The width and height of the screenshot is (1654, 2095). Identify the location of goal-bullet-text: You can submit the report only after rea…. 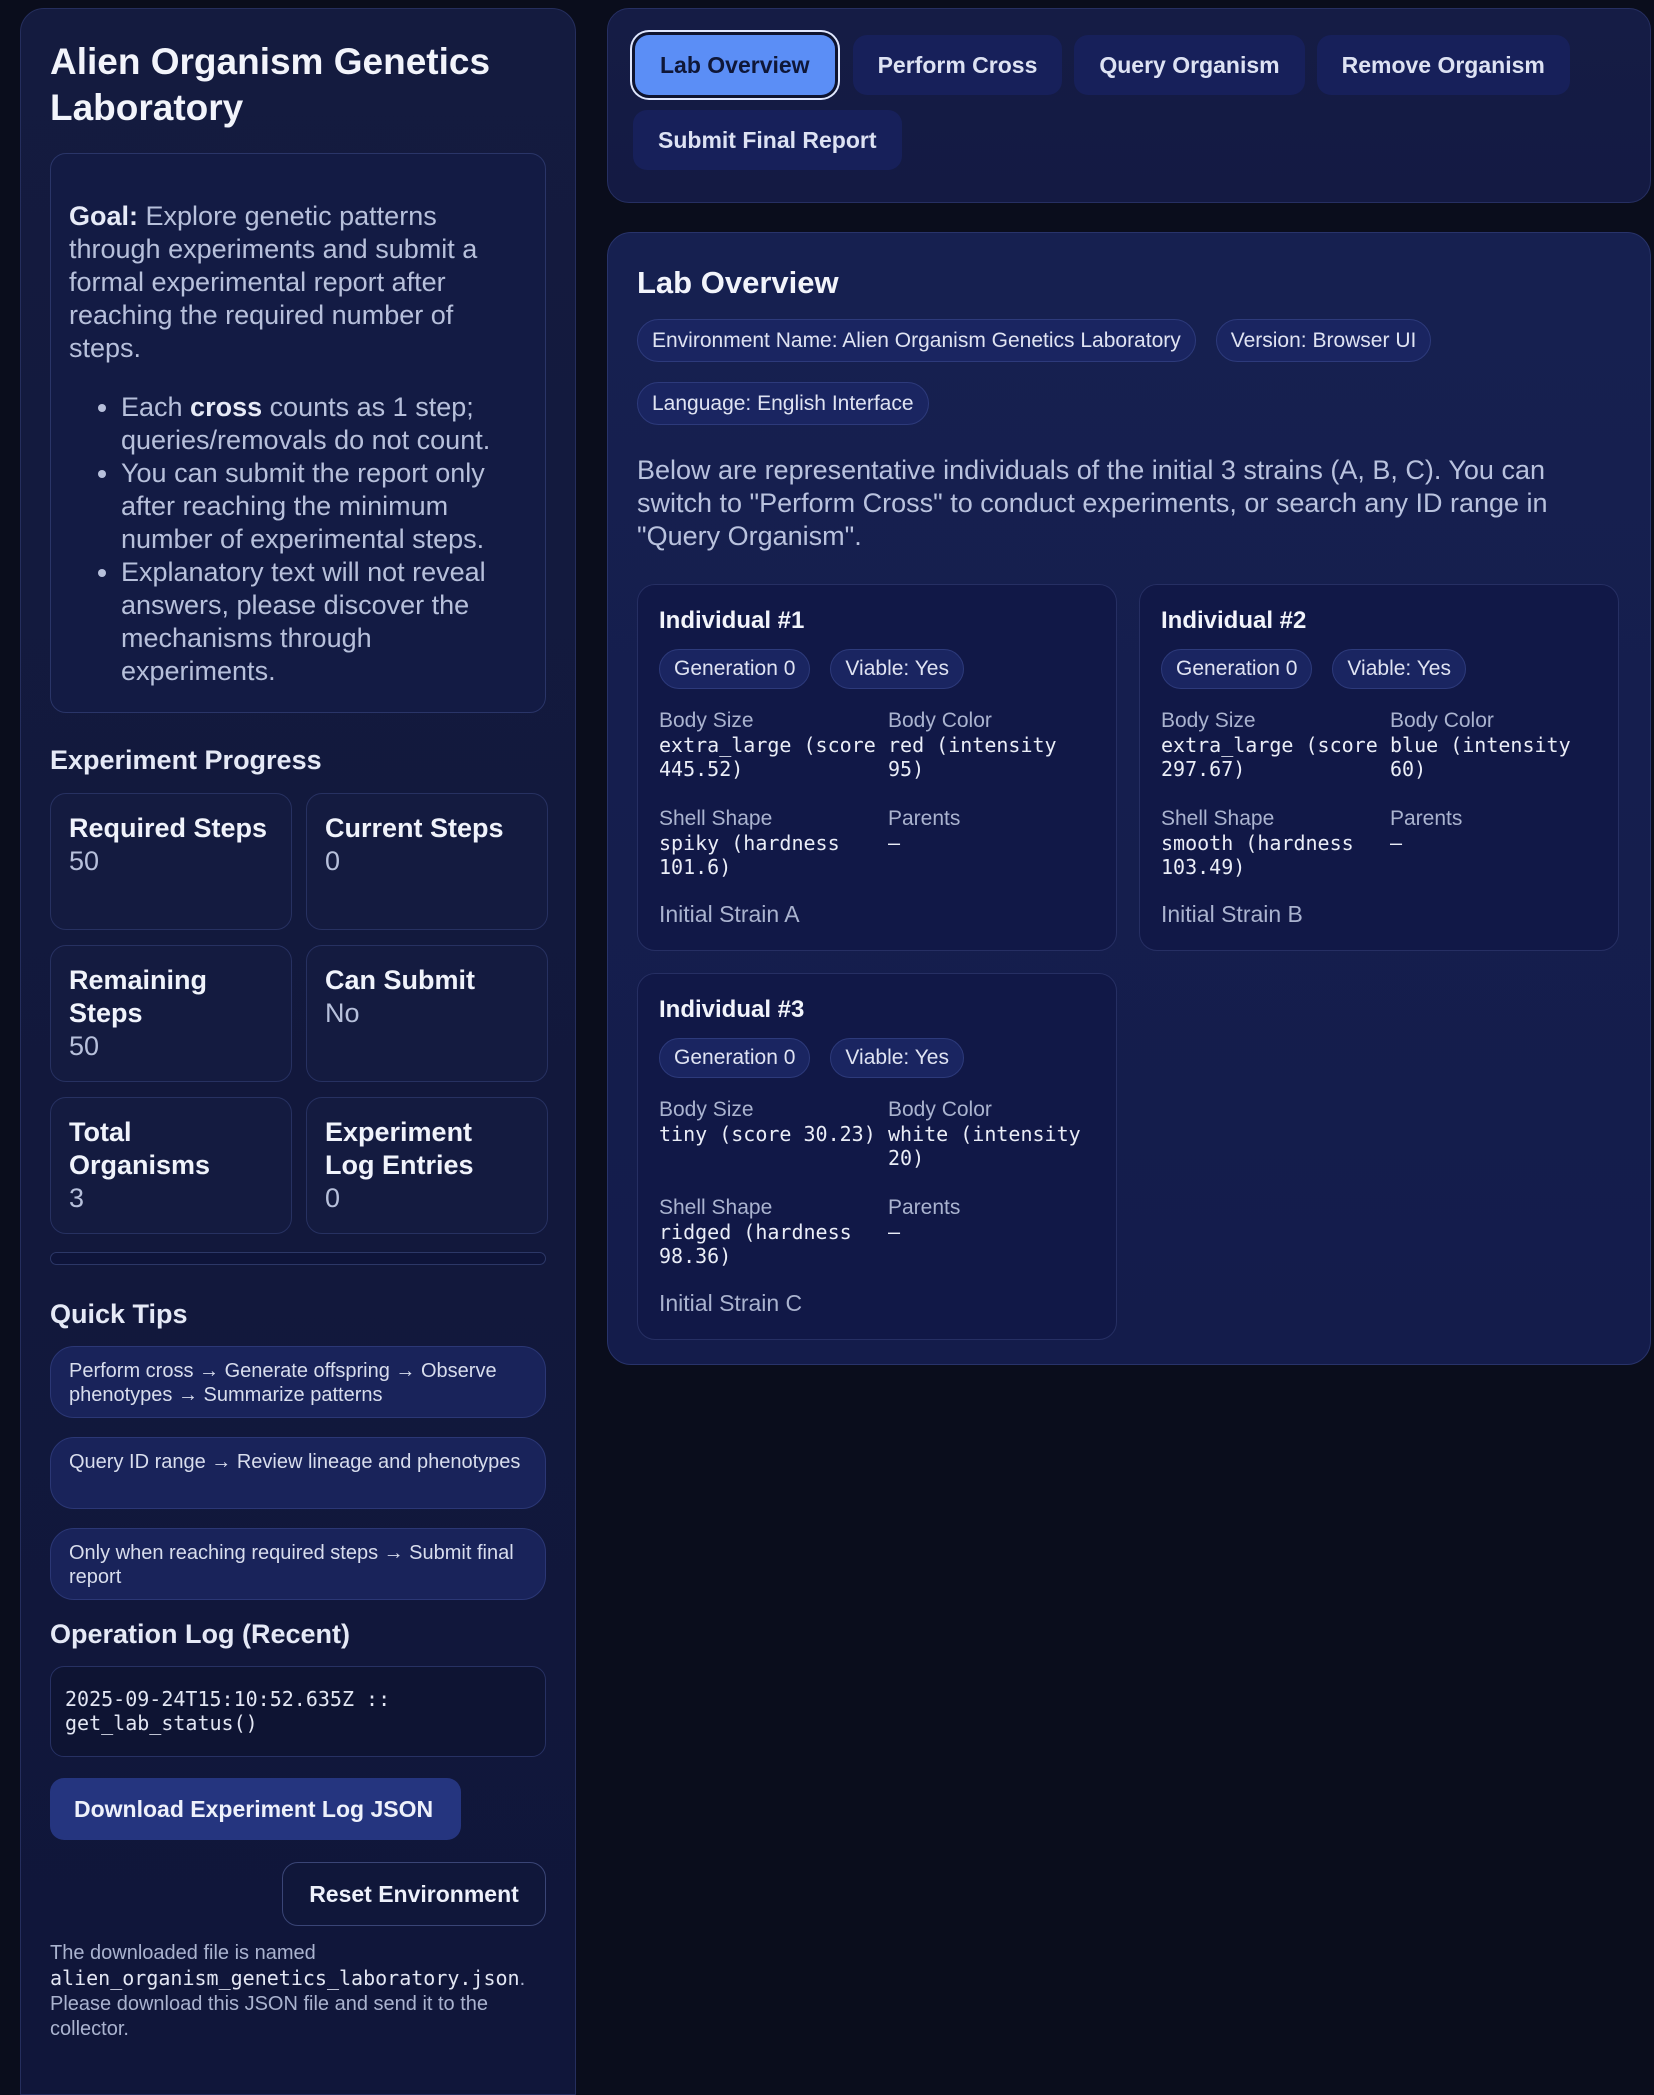
(303, 506).